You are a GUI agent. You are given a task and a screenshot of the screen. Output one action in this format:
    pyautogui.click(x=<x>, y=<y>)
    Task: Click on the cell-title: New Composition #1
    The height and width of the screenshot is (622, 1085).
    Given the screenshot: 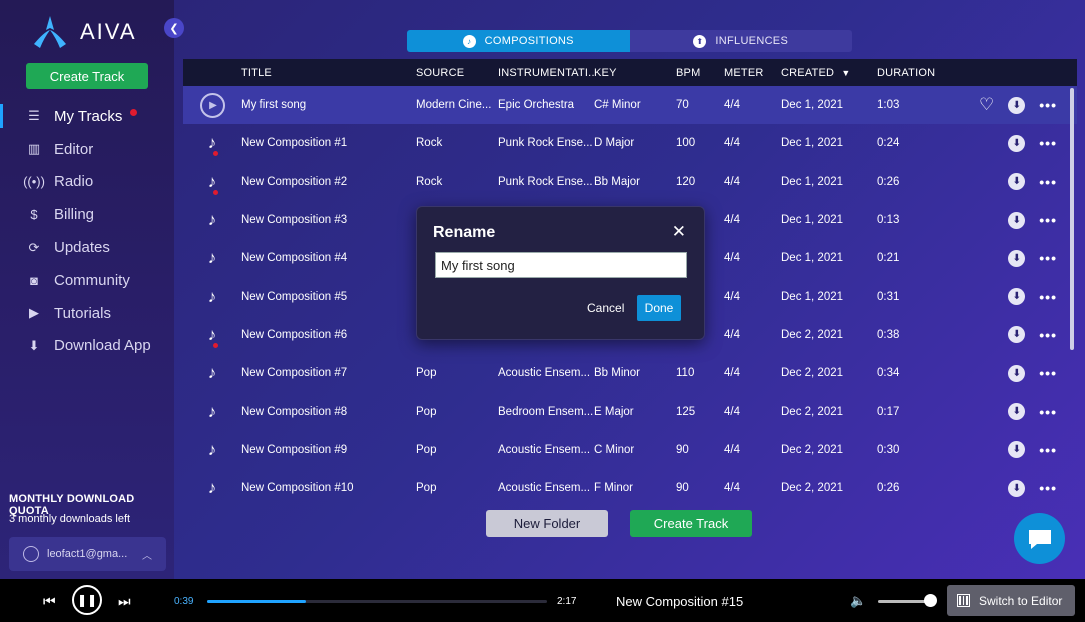 What is the action you would take?
    pyautogui.click(x=328, y=143)
    